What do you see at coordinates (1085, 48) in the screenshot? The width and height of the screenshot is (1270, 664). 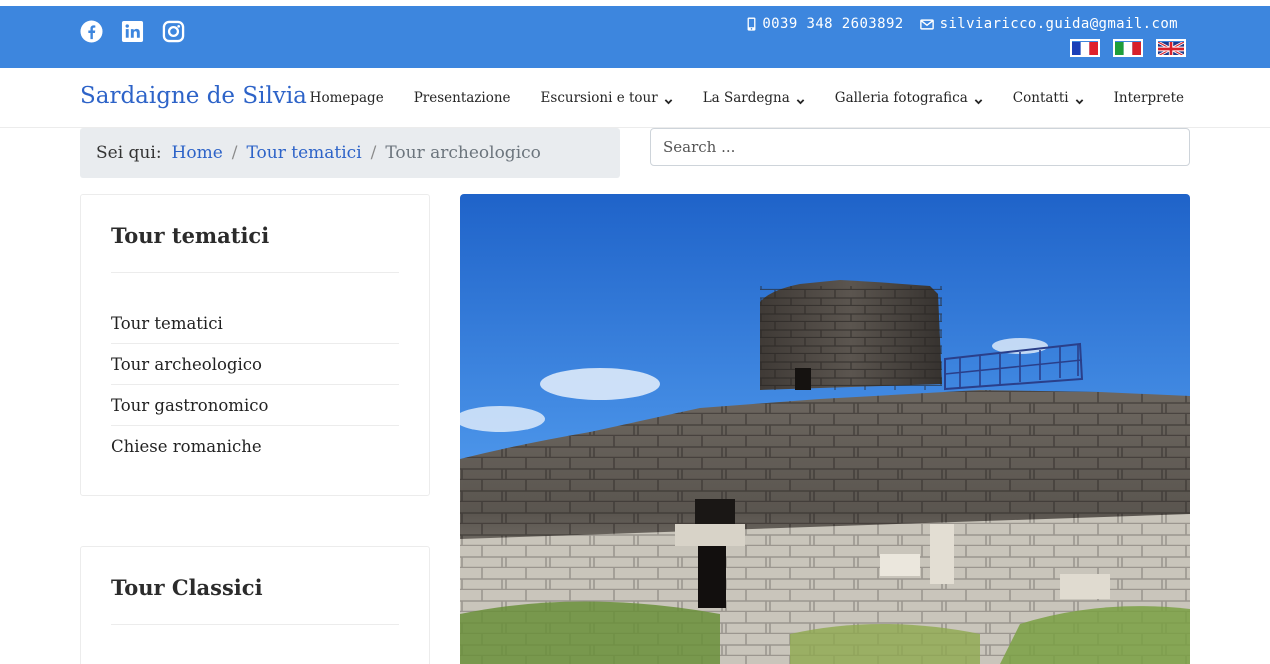 I see `flag-france-icon` at bounding box center [1085, 48].